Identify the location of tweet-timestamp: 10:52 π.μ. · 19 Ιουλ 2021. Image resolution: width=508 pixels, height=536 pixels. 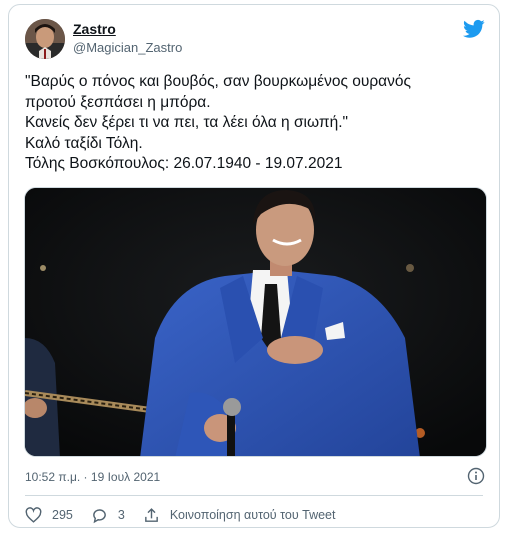
(92, 477).